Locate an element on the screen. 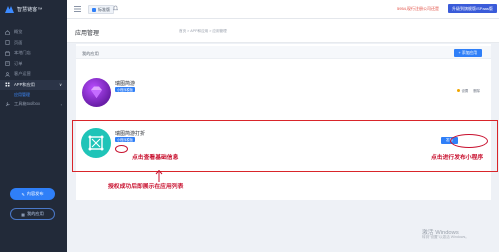  sidebar-item-toolbox: 工具箱toolbox › is located at coordinates (33, 104).